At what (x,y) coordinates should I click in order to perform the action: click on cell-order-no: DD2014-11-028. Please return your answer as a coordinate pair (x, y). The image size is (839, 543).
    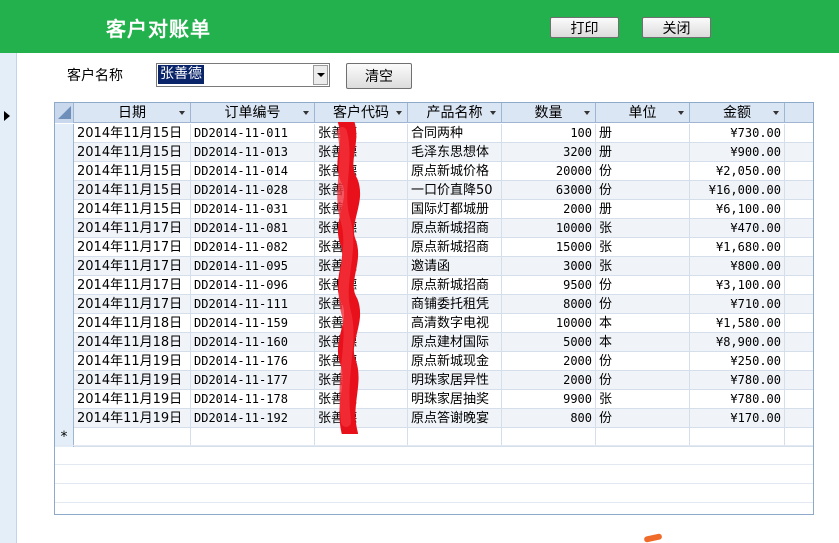
    Looking at the image, I should click on (253, 190).